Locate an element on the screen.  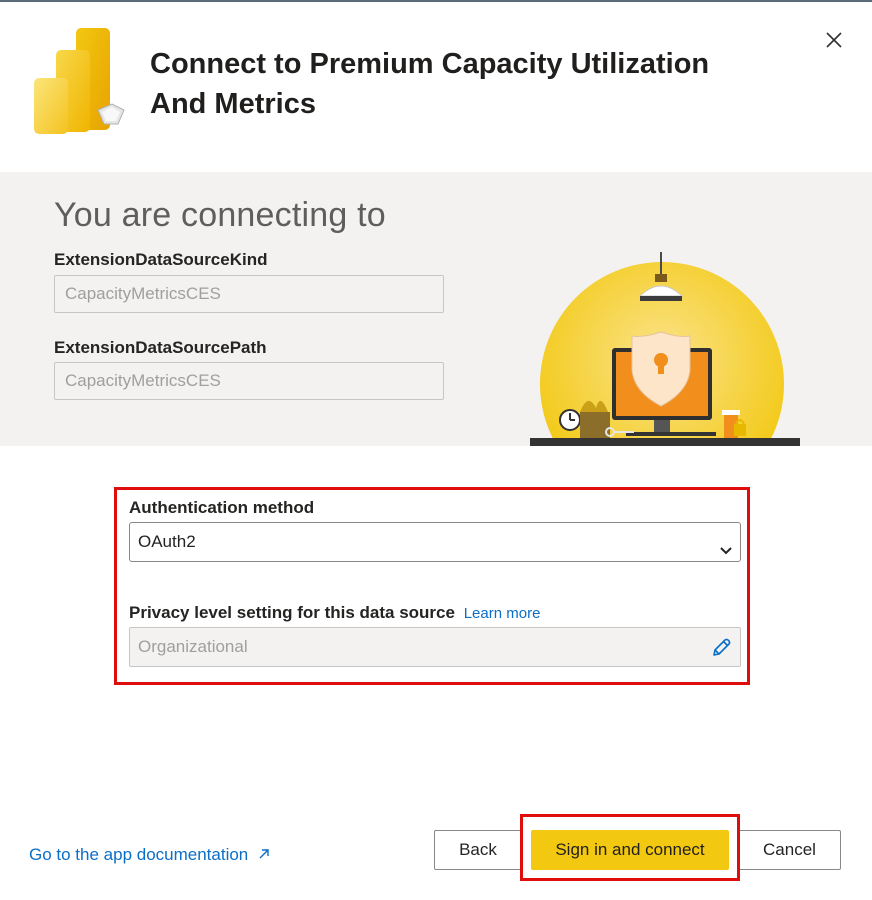
close-icon is located at coordinates (834, 40).